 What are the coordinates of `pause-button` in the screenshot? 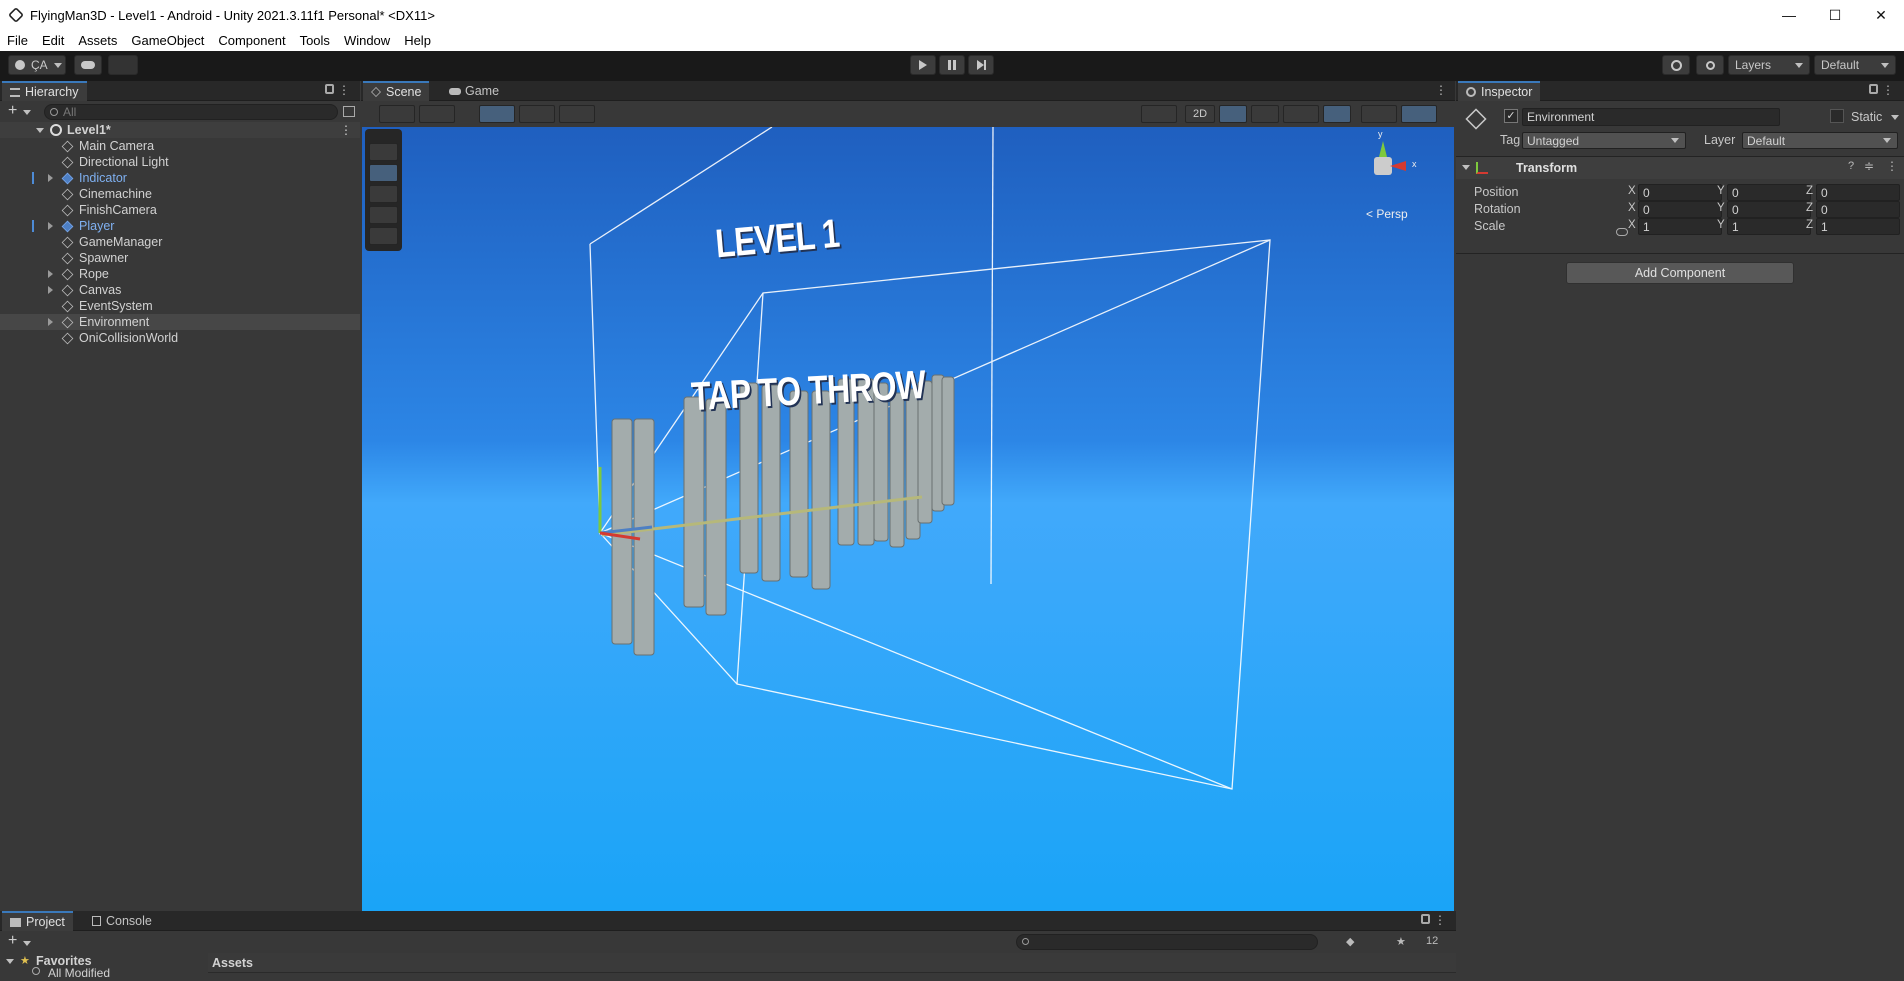 It's located at (952, 65).